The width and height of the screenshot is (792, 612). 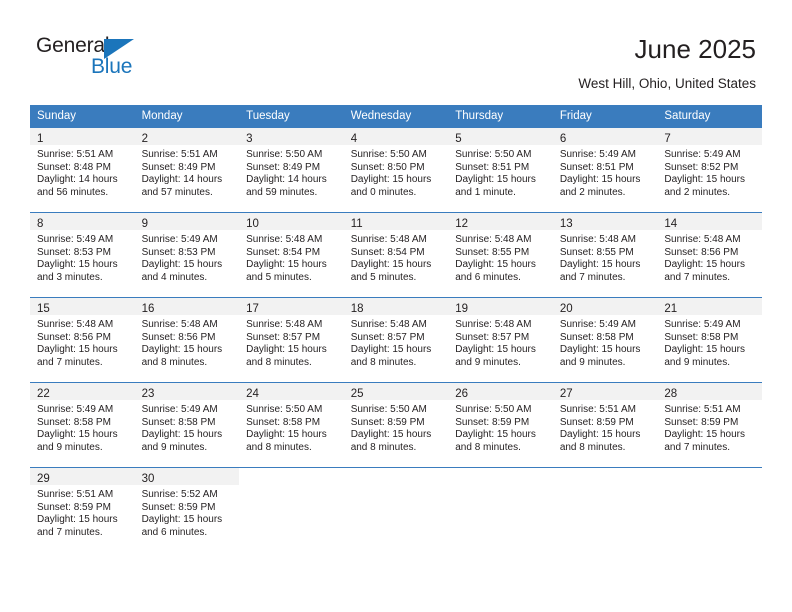 What do you see at coordinates (709, 116) in the screenshot?
I see `weekday-header-saturday: Saturday` at bounding box center [709, 116].